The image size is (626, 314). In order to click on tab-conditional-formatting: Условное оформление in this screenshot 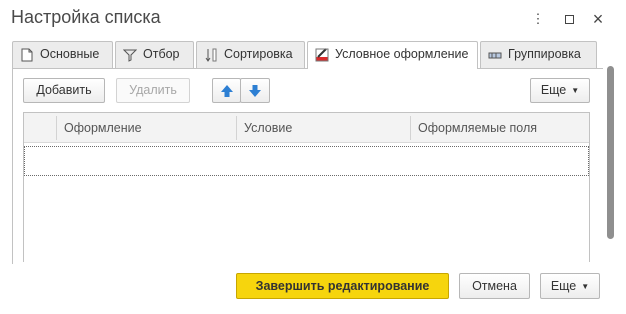, I will do `click(392, 55)`.